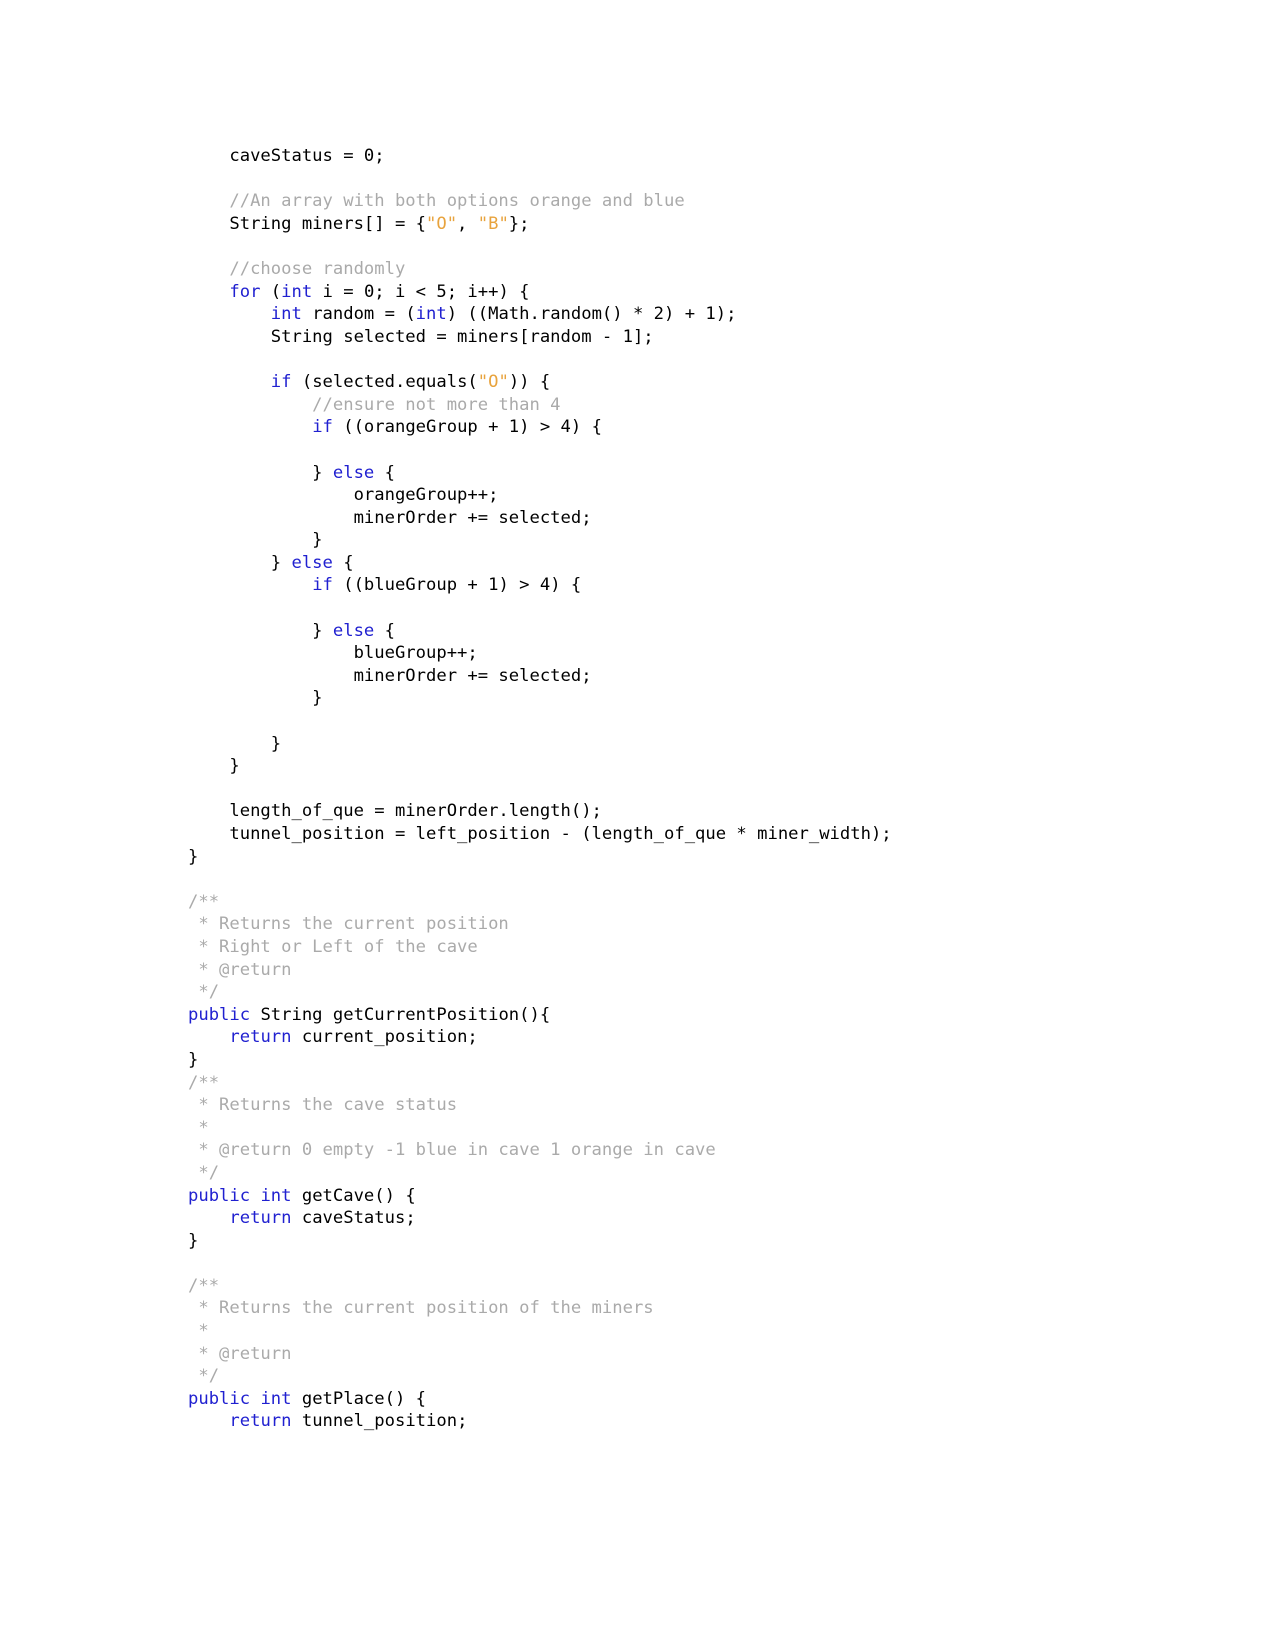  What do you see at coordinates (400, 1014) in the screenshot?
I see `code-token-plain: String getCurrentPosition(){` at bounding box center [400, 1014].